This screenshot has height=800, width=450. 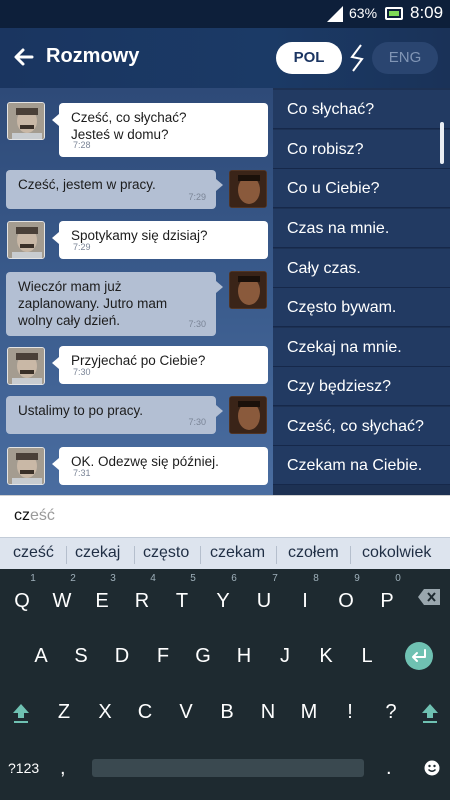 What do you see at coordinates (33, 578) in the screenshot?
I see `key-hint: 1` at bounding box center [33, 578].